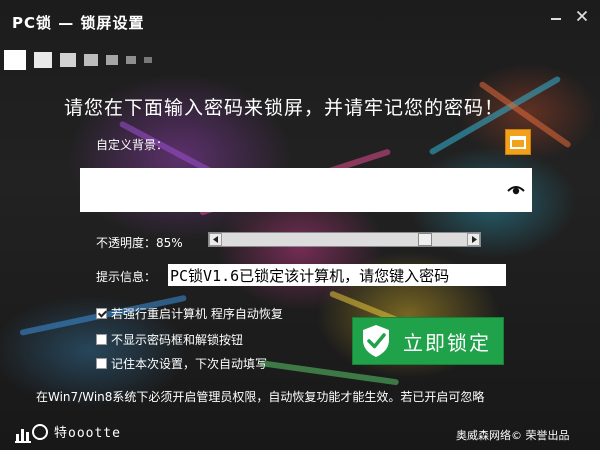 This screenshot has height=450, width=600. Describe the element at coordinates (189, 363) in the screenshot. I see `remember-settings-label: 记住本次设置，下次自动填写` at that location.